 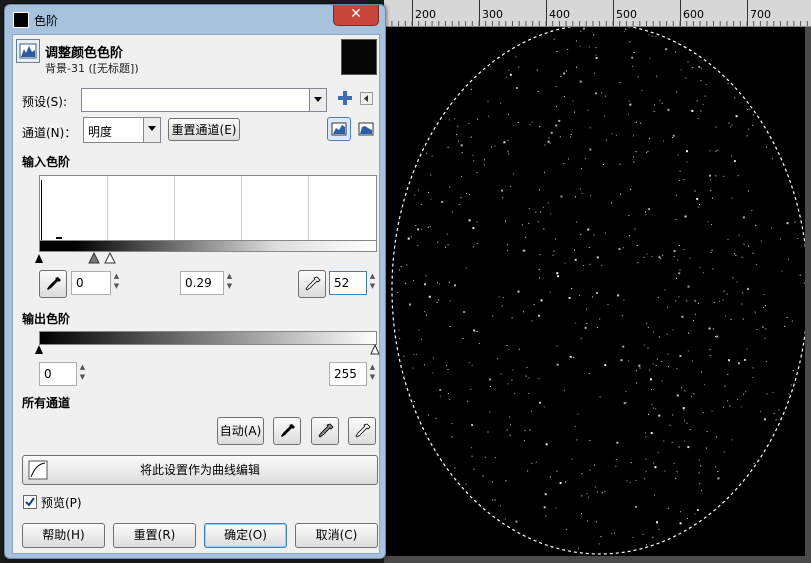 I want to click on levels-window-icon, so click(x=21, y=20).